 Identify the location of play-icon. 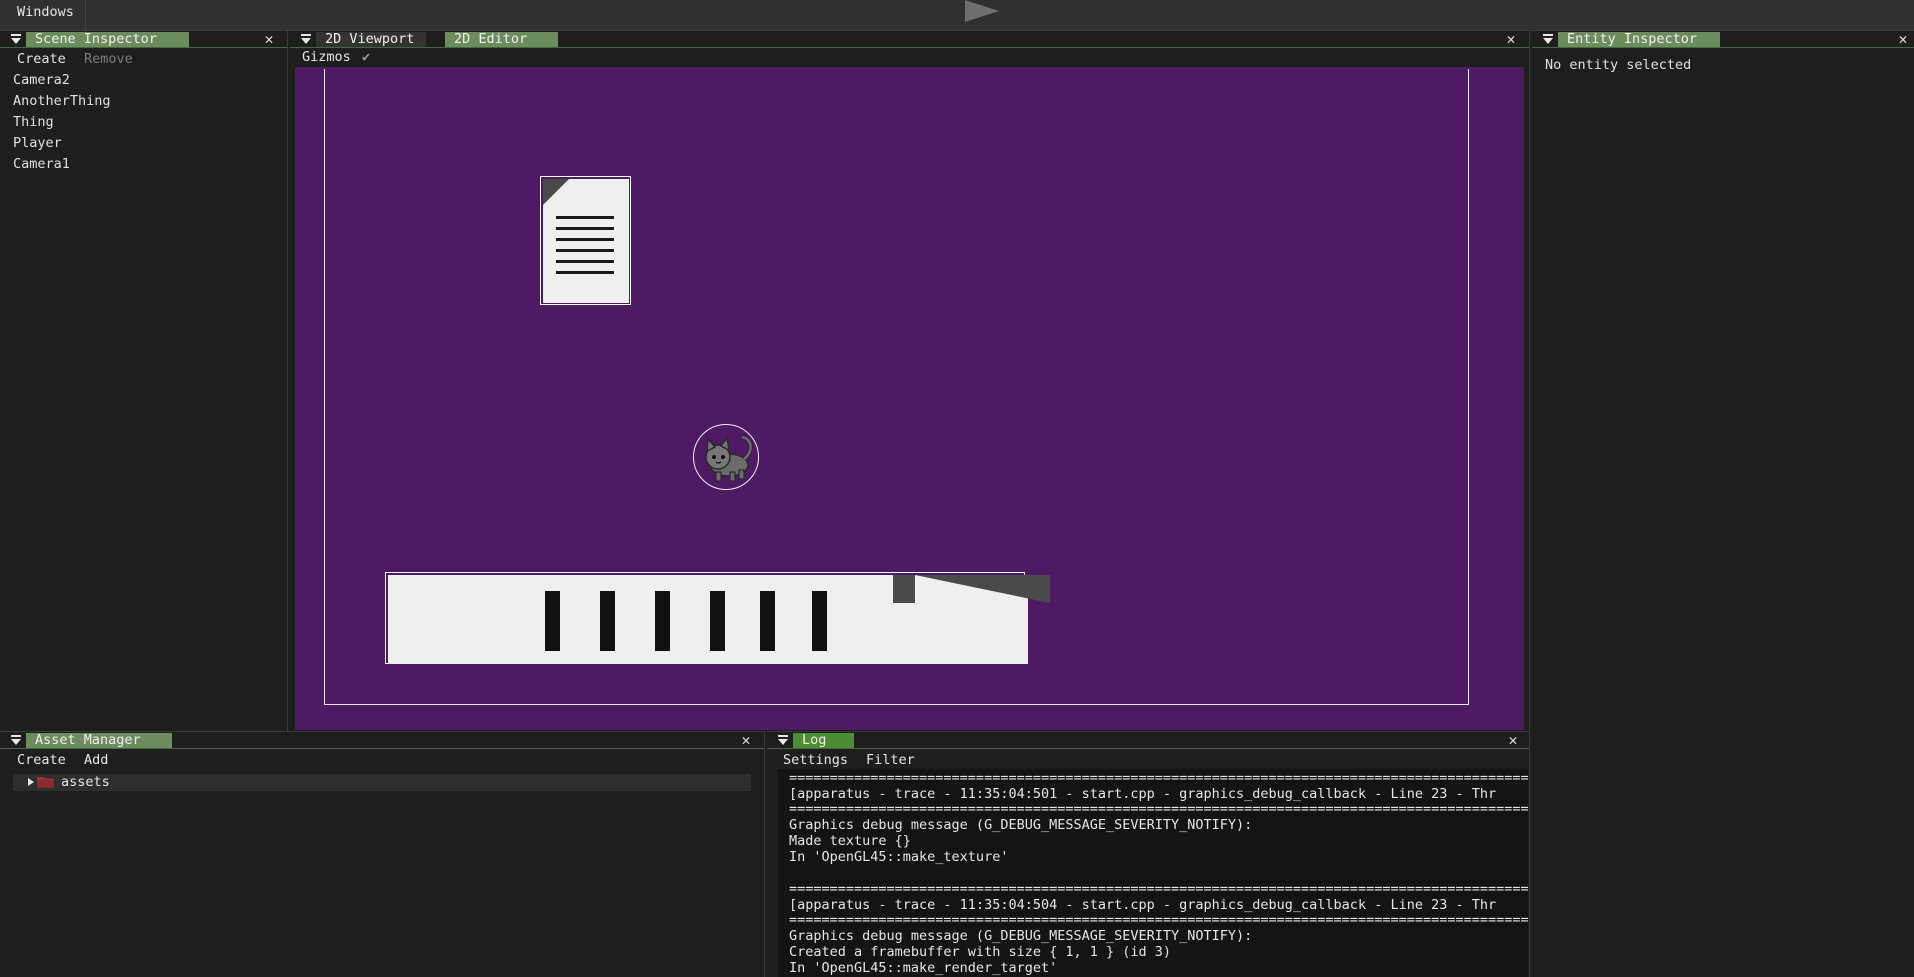
(982, 11).